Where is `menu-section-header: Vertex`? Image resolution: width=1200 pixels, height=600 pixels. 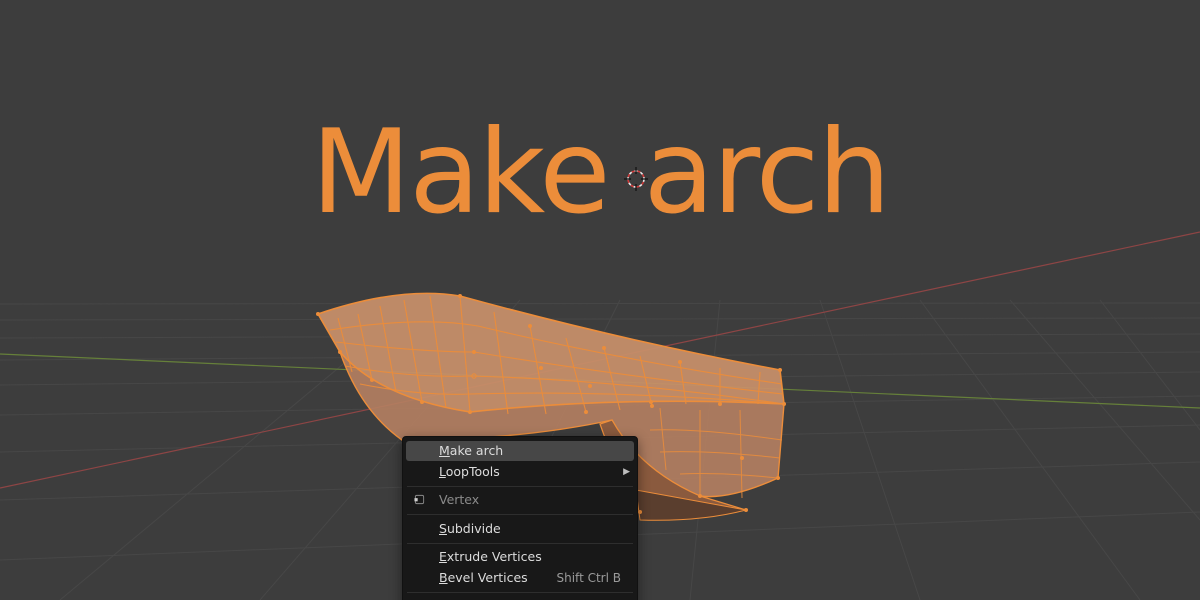 menu-section-header: Vertex is located at coordinates (520, 500).